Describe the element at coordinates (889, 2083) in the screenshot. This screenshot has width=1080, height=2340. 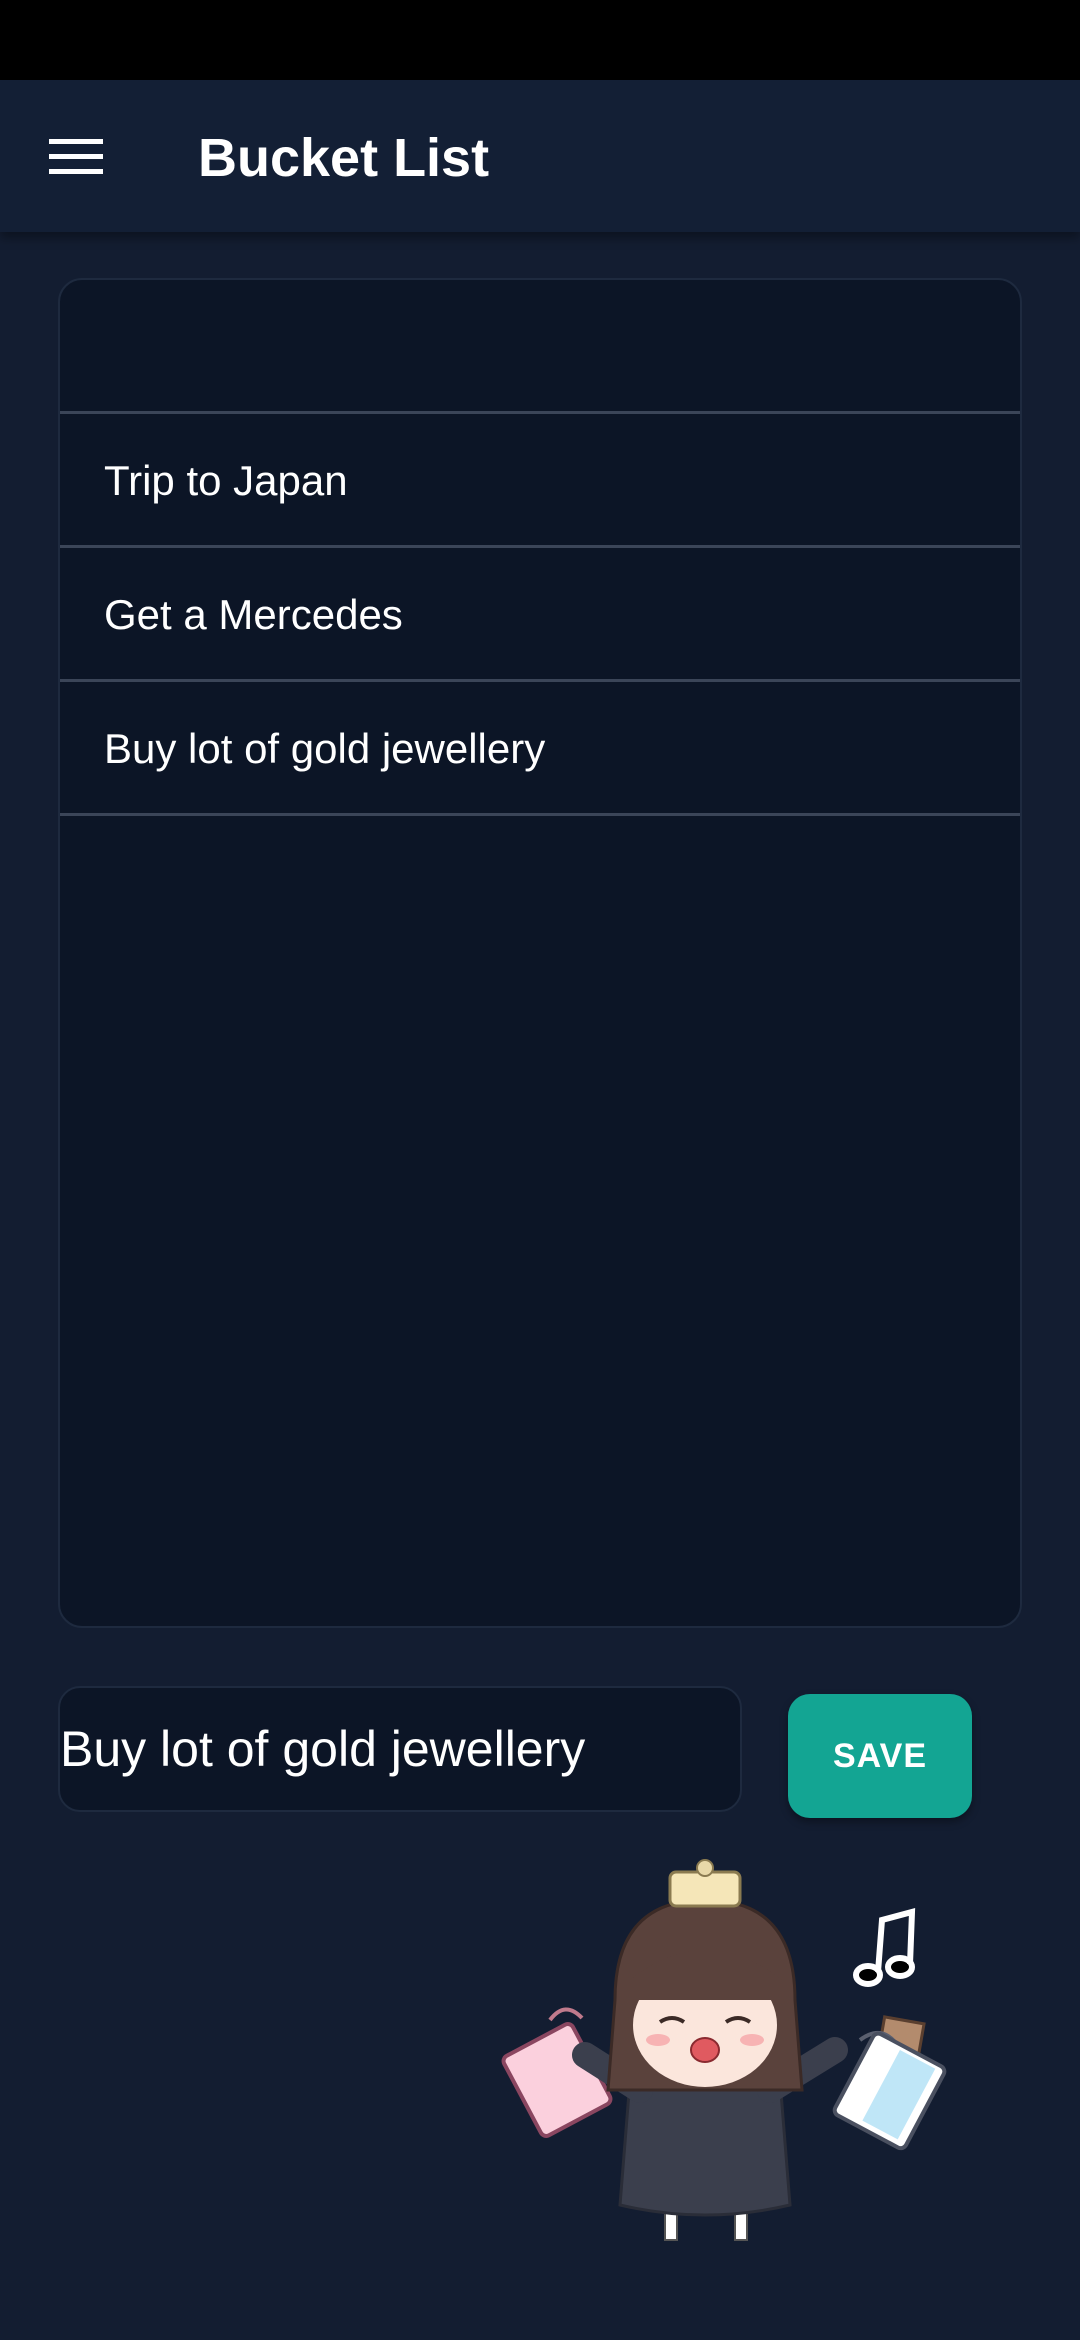
I see `blue-shopping-bag` at that location.